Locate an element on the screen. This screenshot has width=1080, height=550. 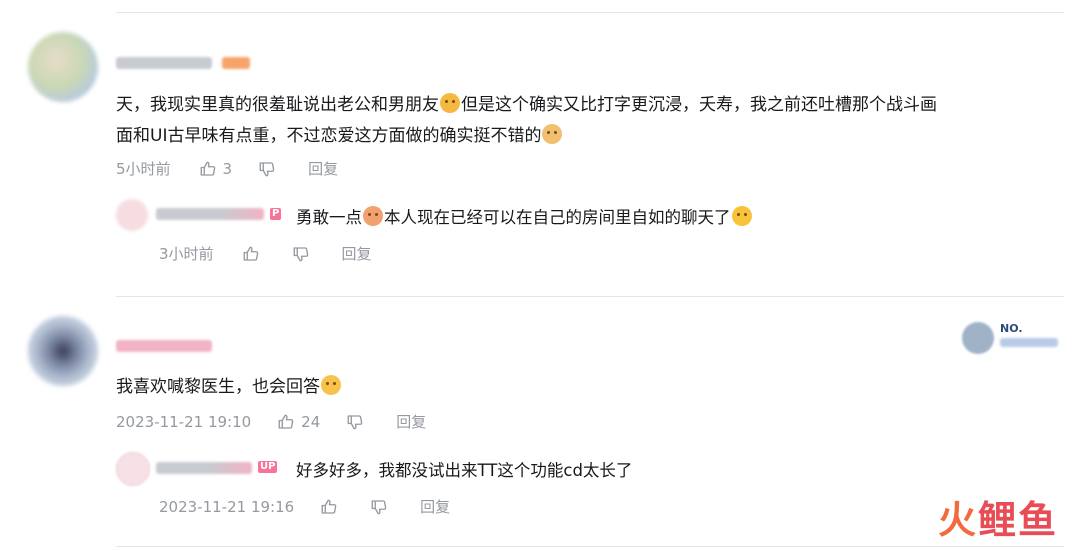
comment-meta: 2023-11-21 19:10 24 回复 is located at coordinates (271, 421).